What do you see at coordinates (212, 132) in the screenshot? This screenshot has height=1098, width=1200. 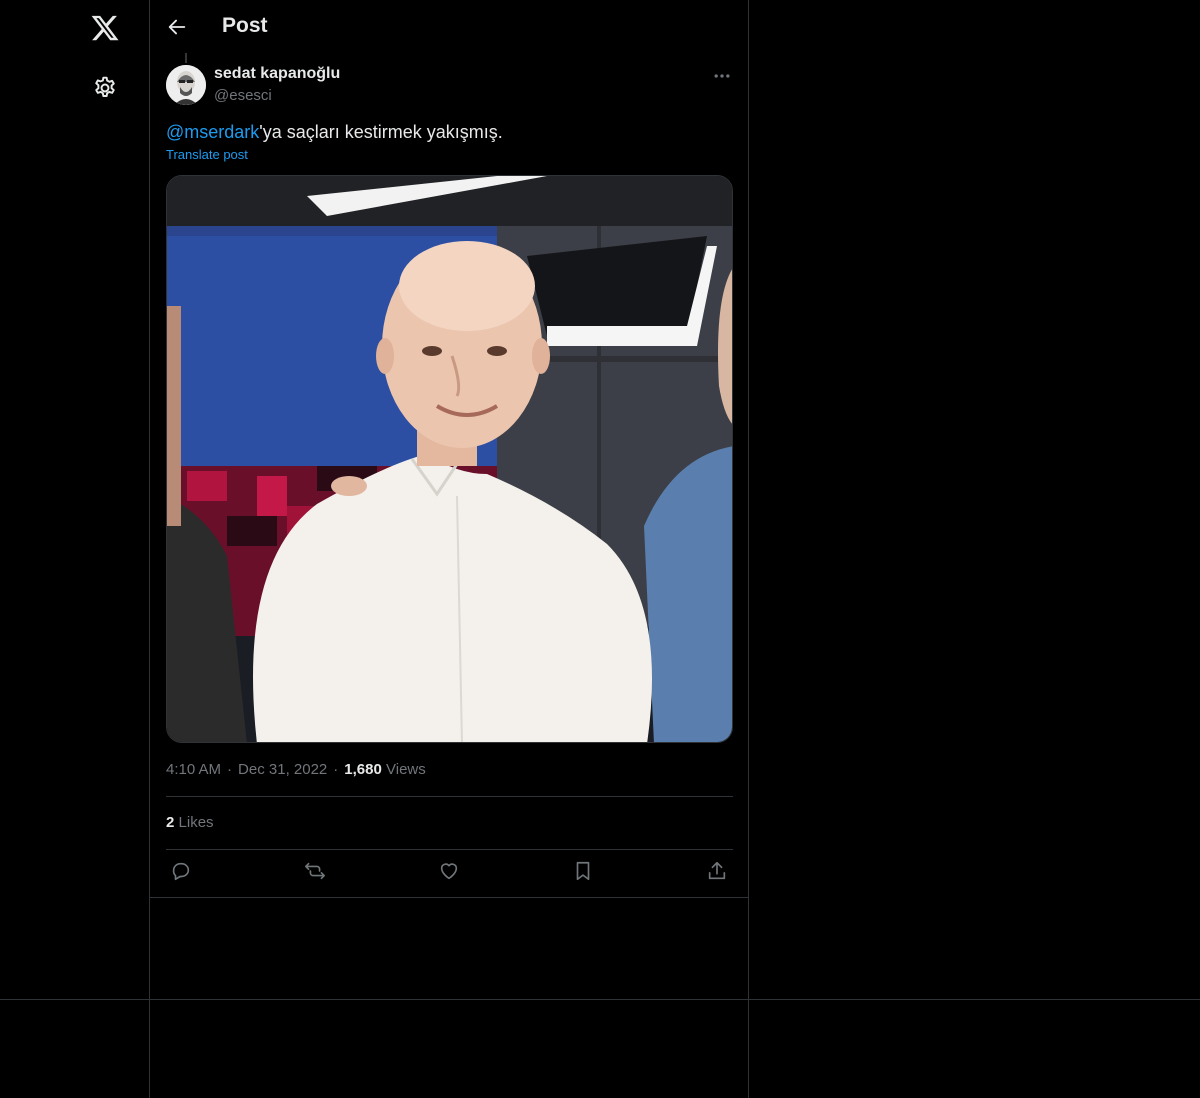 I see `mention-link: @mserdark` at bounding box center [212, 132].